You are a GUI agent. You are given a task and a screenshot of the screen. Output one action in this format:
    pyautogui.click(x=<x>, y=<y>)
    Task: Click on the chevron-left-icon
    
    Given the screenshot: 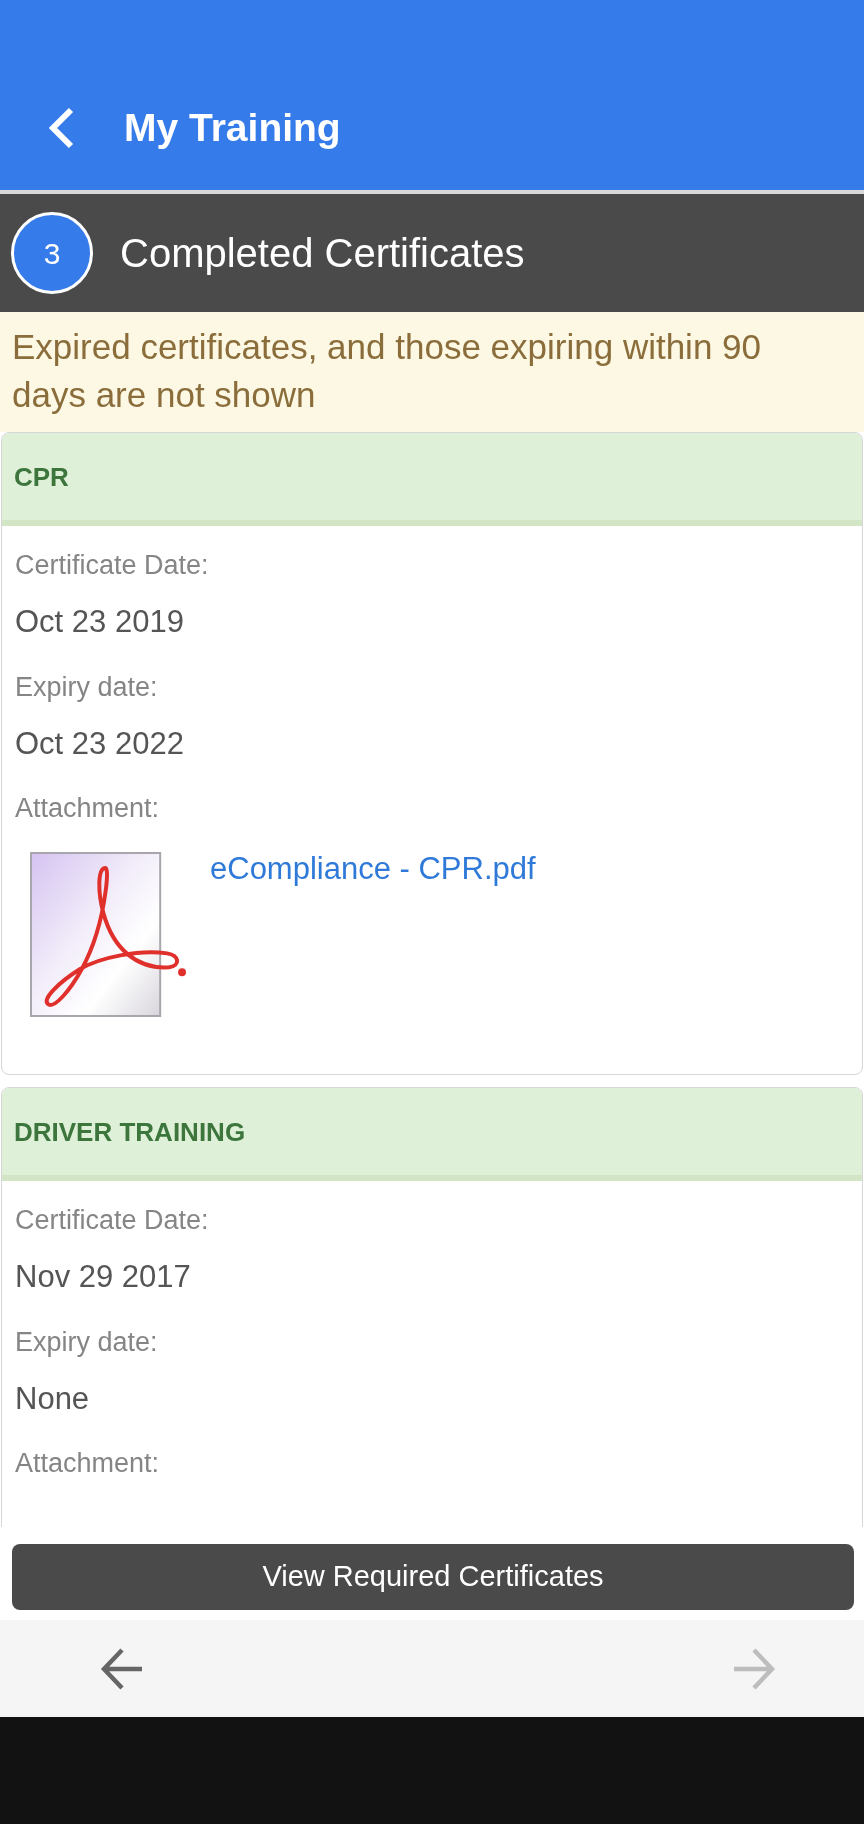 What is the action you would take?
    pyautogui.click(x=61, y=128)
    